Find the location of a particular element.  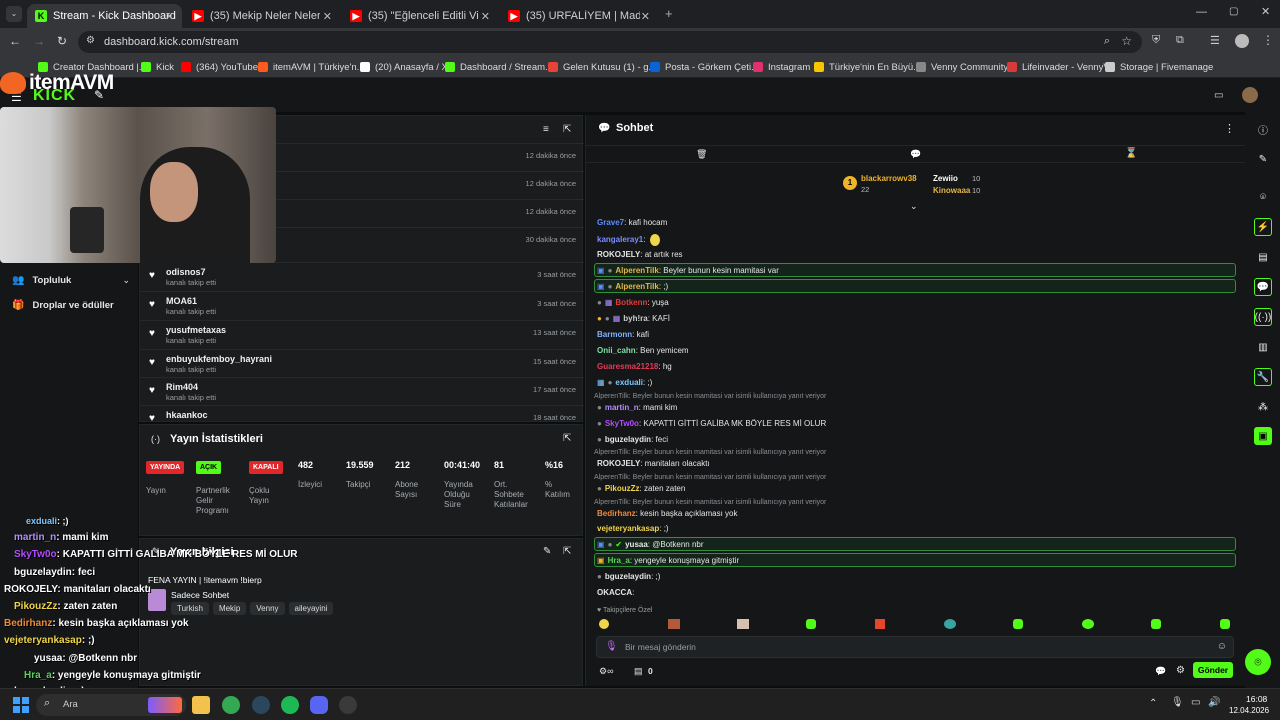

tag-chip: Venny is located at coordinates (267, 608).